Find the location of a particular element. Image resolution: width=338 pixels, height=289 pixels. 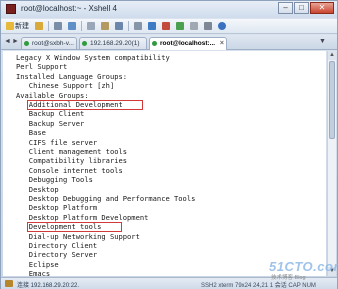

print-button is located at coordinates (138, 26).